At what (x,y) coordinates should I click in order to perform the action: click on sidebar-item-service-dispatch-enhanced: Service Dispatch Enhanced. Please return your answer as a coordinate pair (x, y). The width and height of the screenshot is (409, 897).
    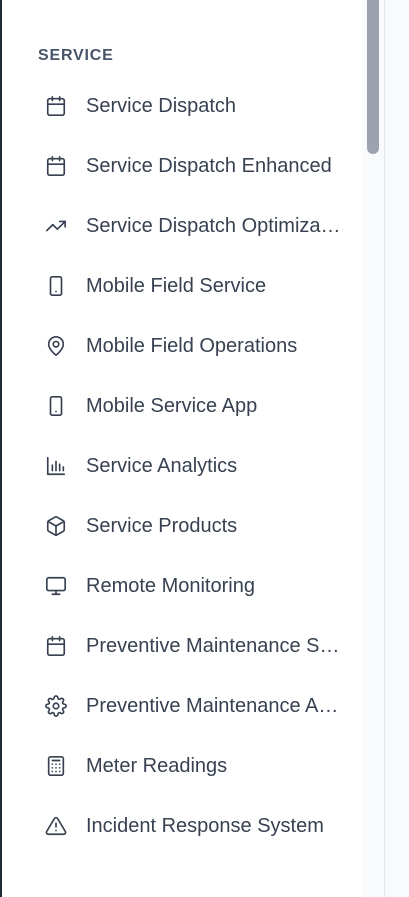
    Looking at the image, I should click on (182, 166).